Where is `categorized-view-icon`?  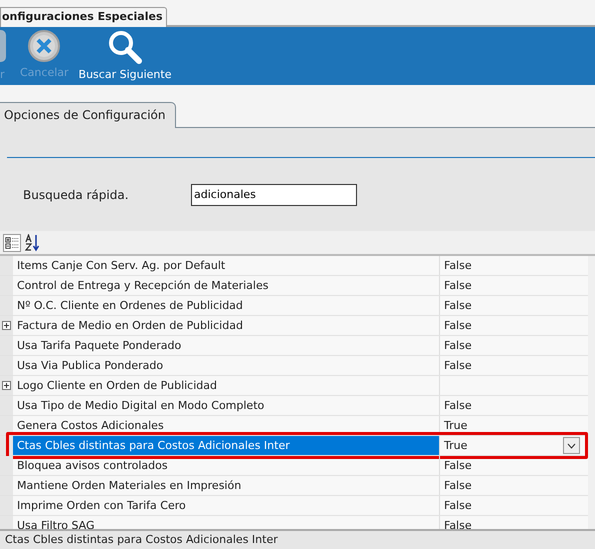 categorized-view-icon is located at coordinates (12, 243).